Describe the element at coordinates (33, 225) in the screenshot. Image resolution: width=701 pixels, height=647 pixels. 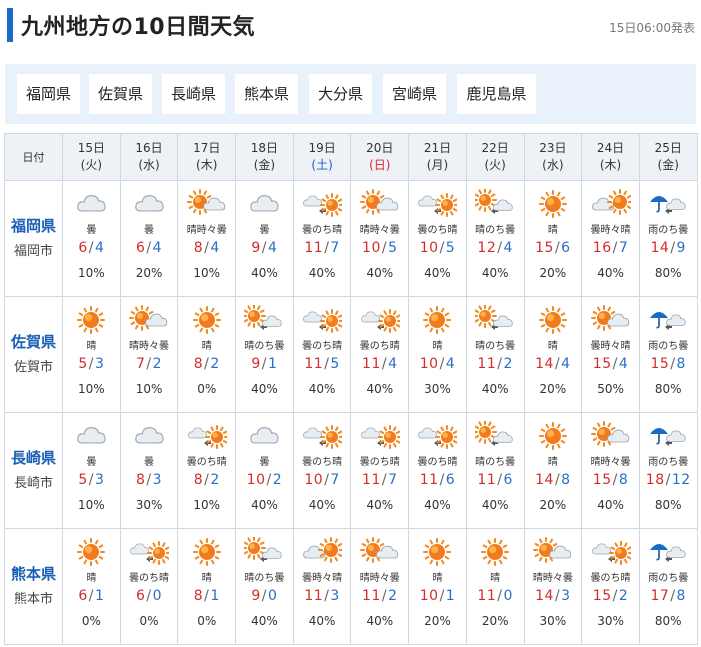
I see `pref-name-link: 福岡県` at that location.